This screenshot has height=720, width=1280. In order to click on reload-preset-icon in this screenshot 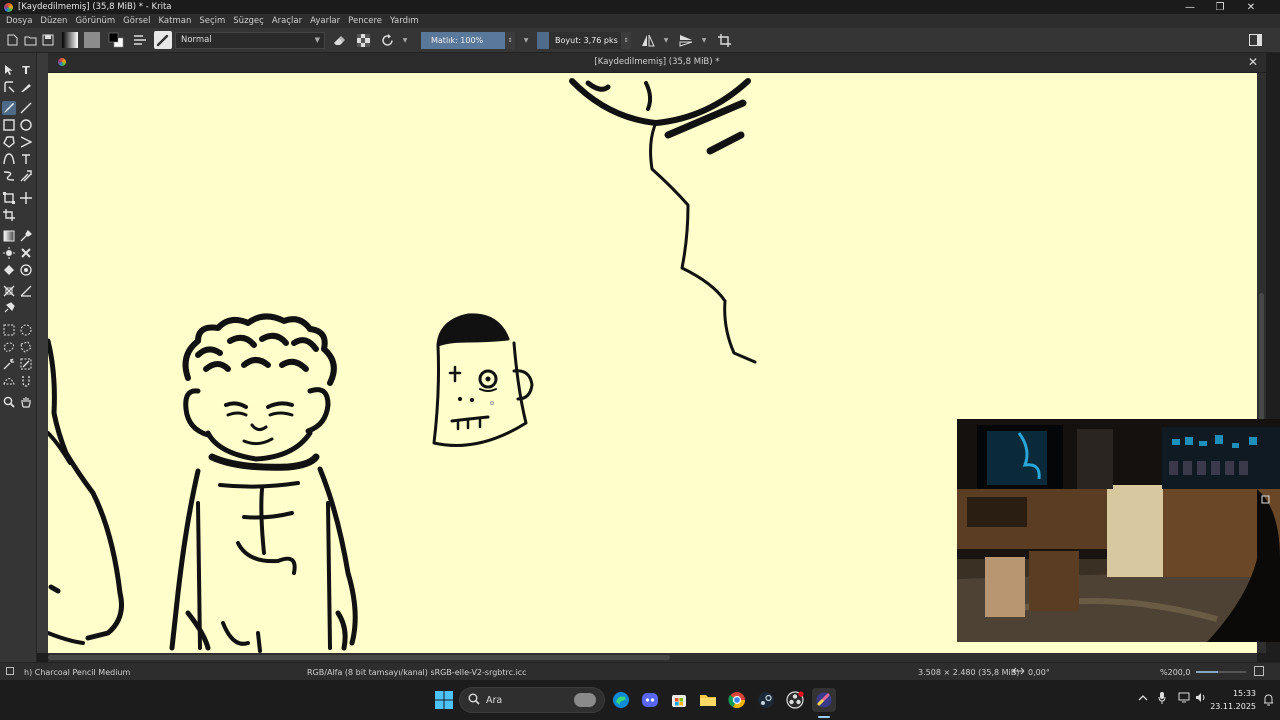, I will do `click(387, 40)`.